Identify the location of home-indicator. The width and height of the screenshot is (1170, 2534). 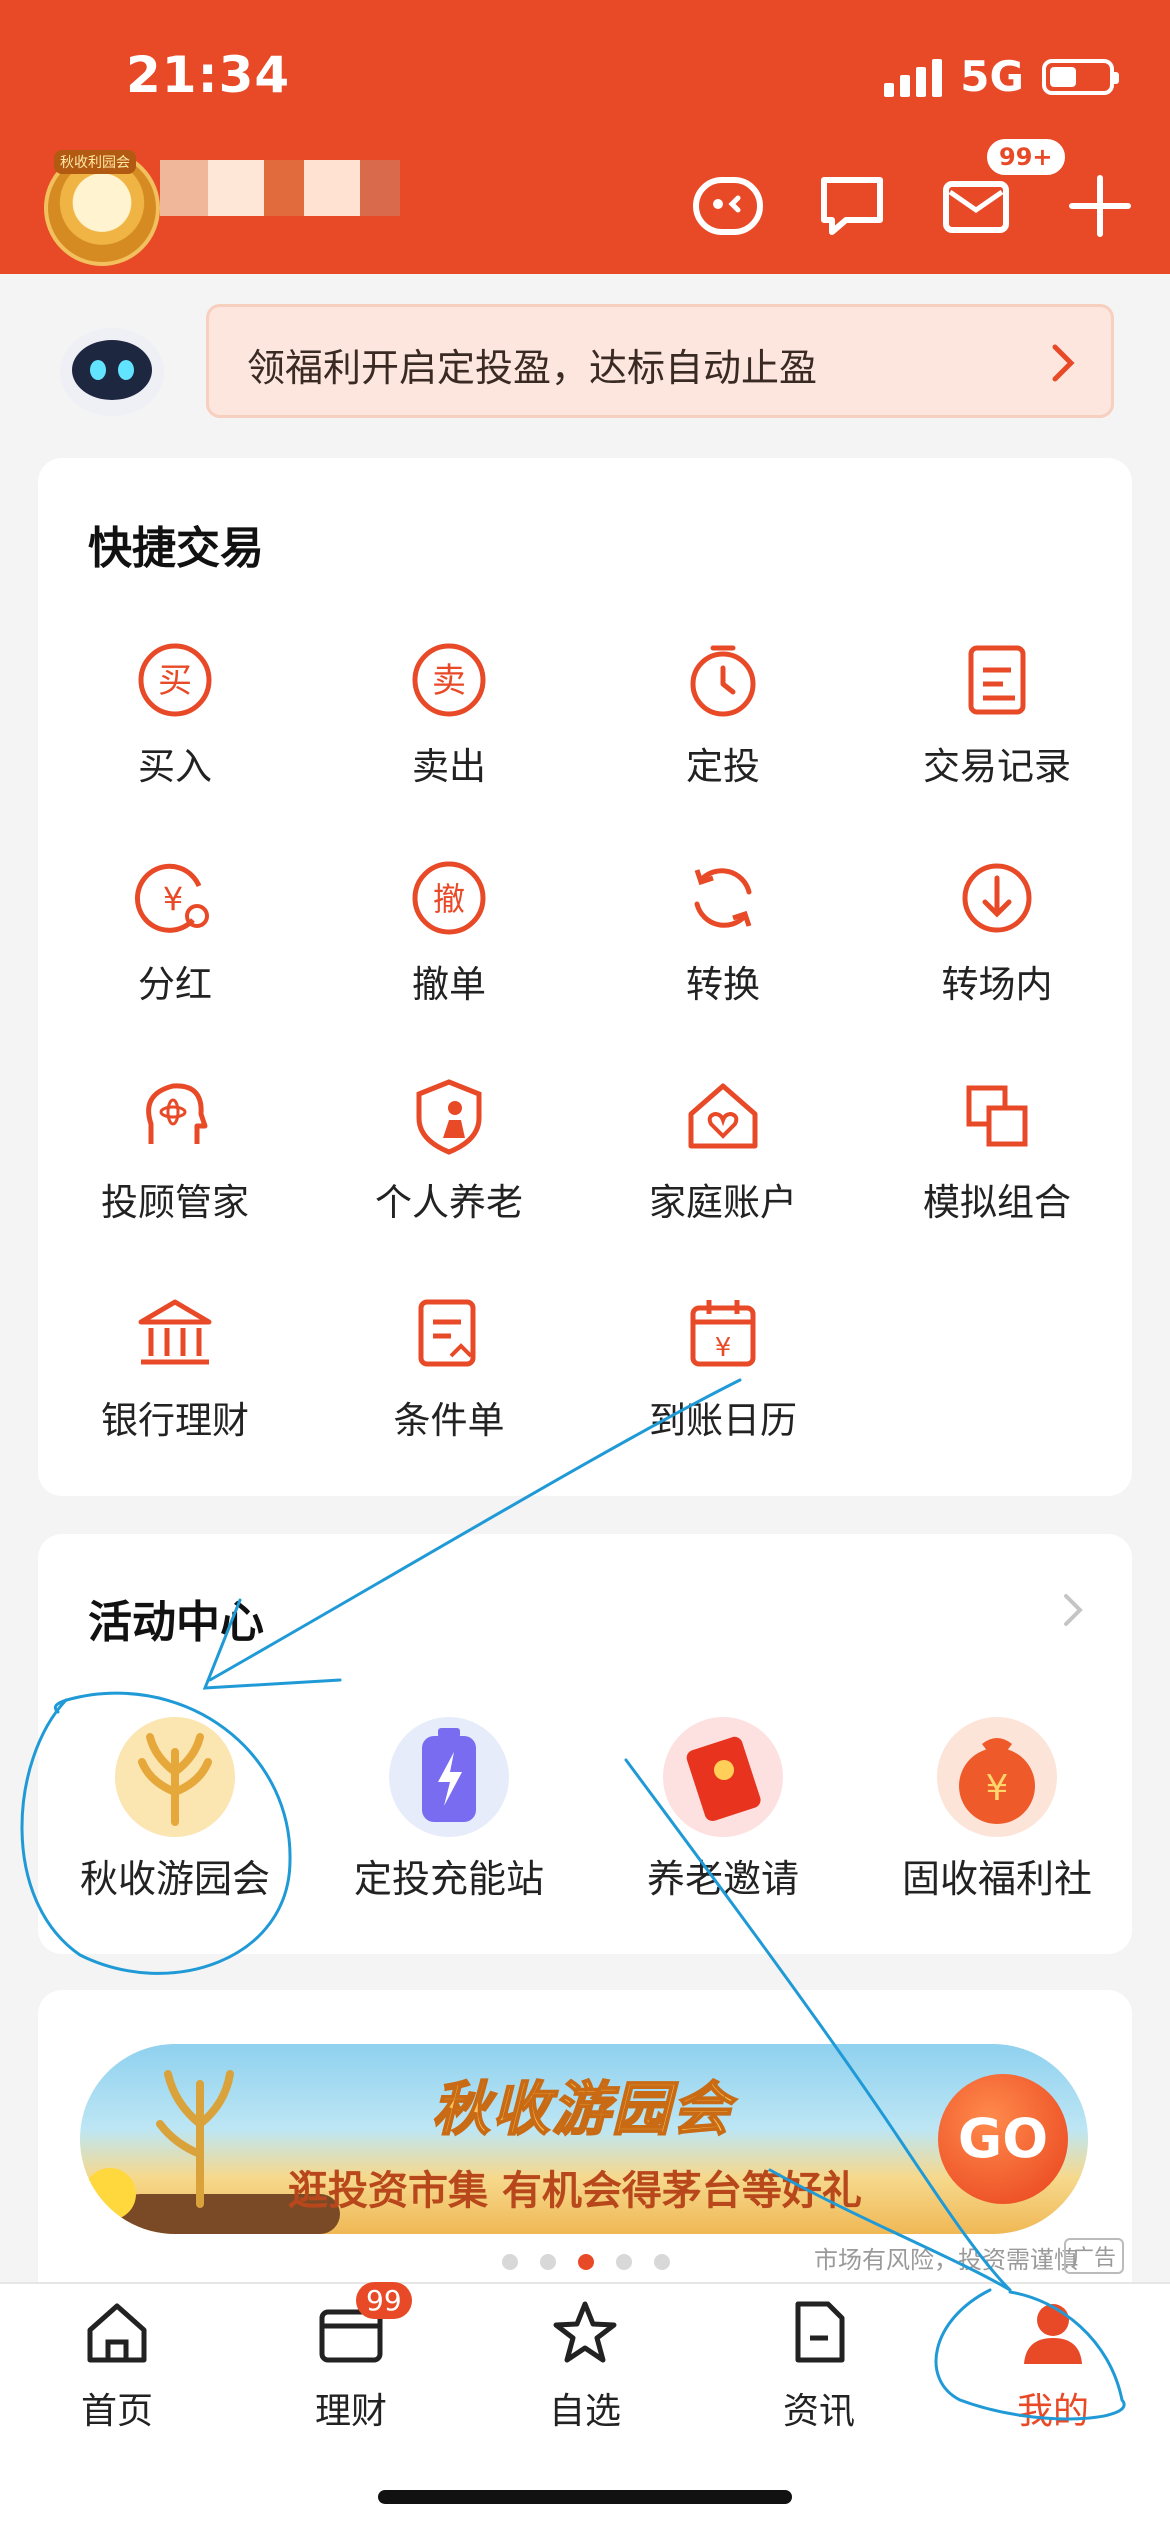
(585, 2497).